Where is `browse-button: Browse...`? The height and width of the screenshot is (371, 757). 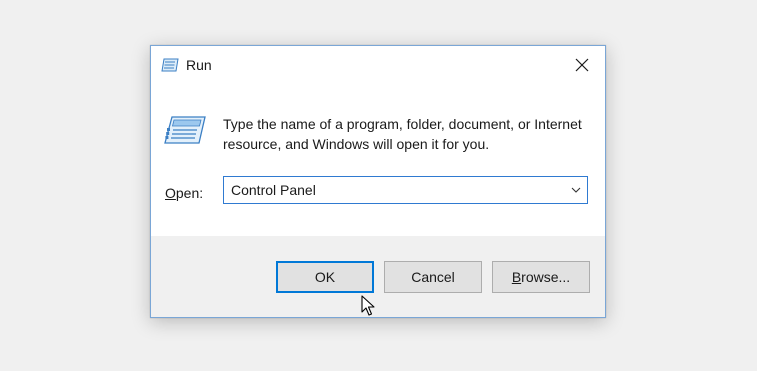 browse-button: Browse... is located at coordinates (541, 277).